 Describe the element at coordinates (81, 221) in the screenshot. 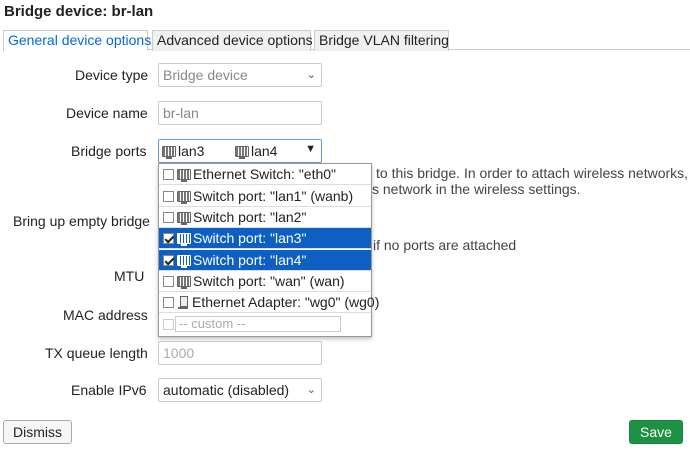

I see `bring-up-empty-bridge-label: Bring up empty bridge` at that location.